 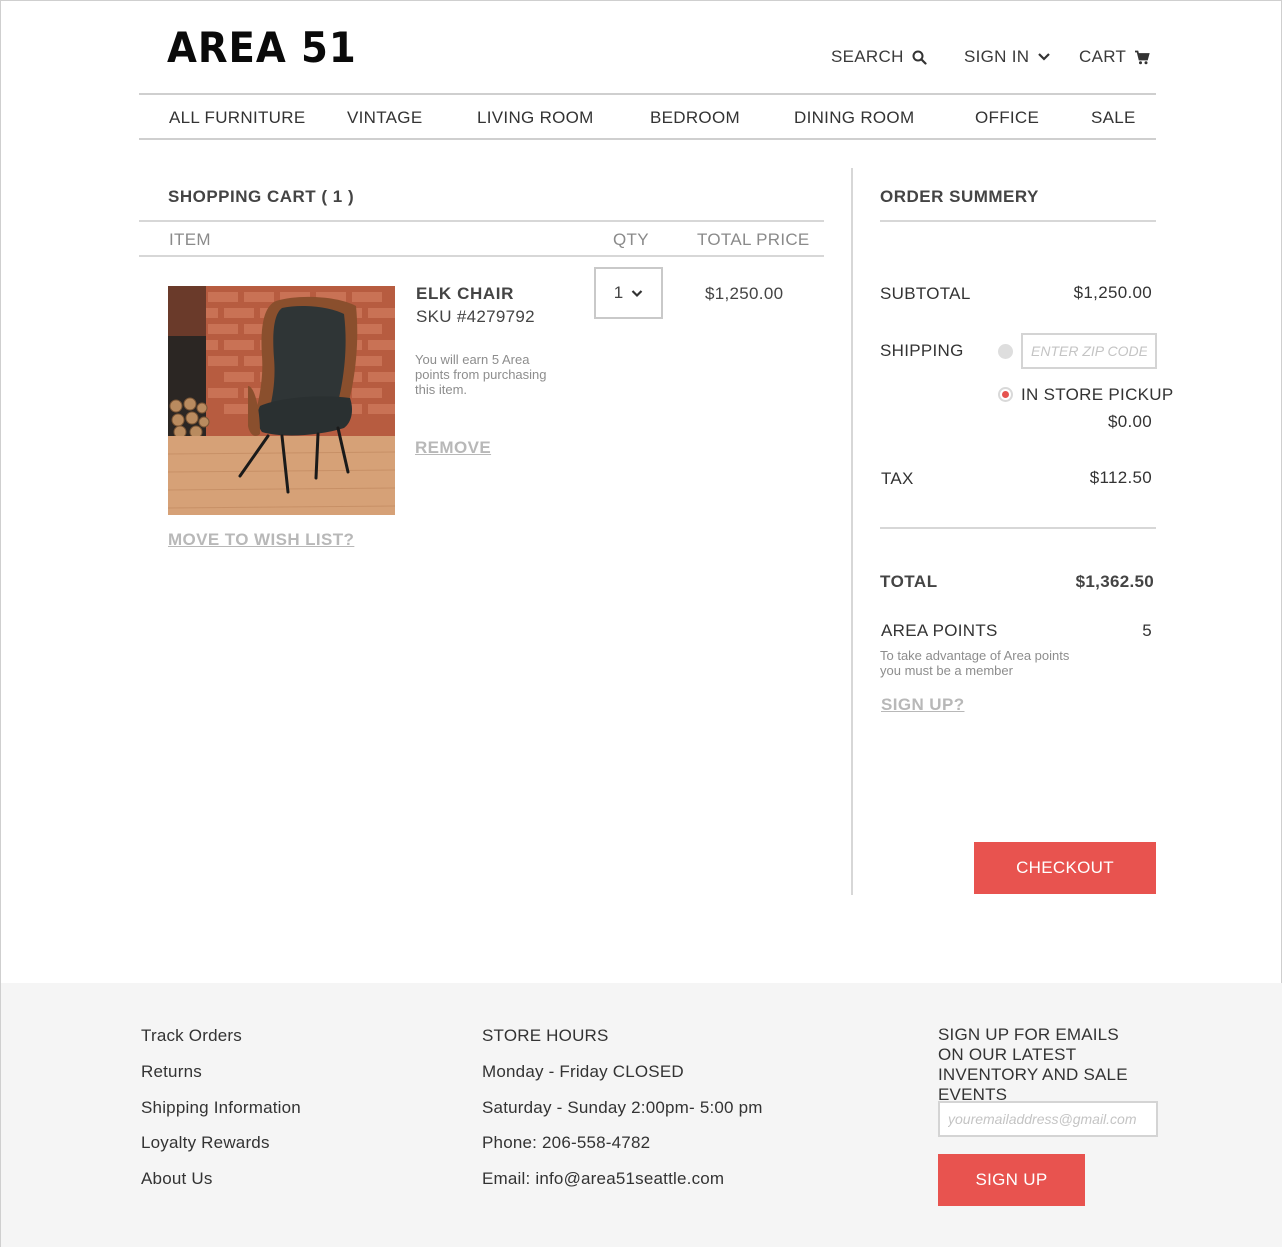 What do you see at coordinates (1005, 394) in the screenshot?
I see `store-pickup-radio` at bounding box center [1005, 394].